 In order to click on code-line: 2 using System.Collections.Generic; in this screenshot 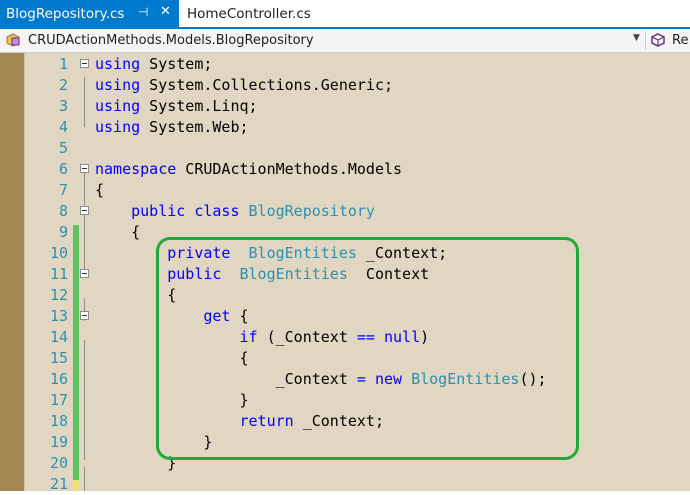, I will do `click(345, 85)`.